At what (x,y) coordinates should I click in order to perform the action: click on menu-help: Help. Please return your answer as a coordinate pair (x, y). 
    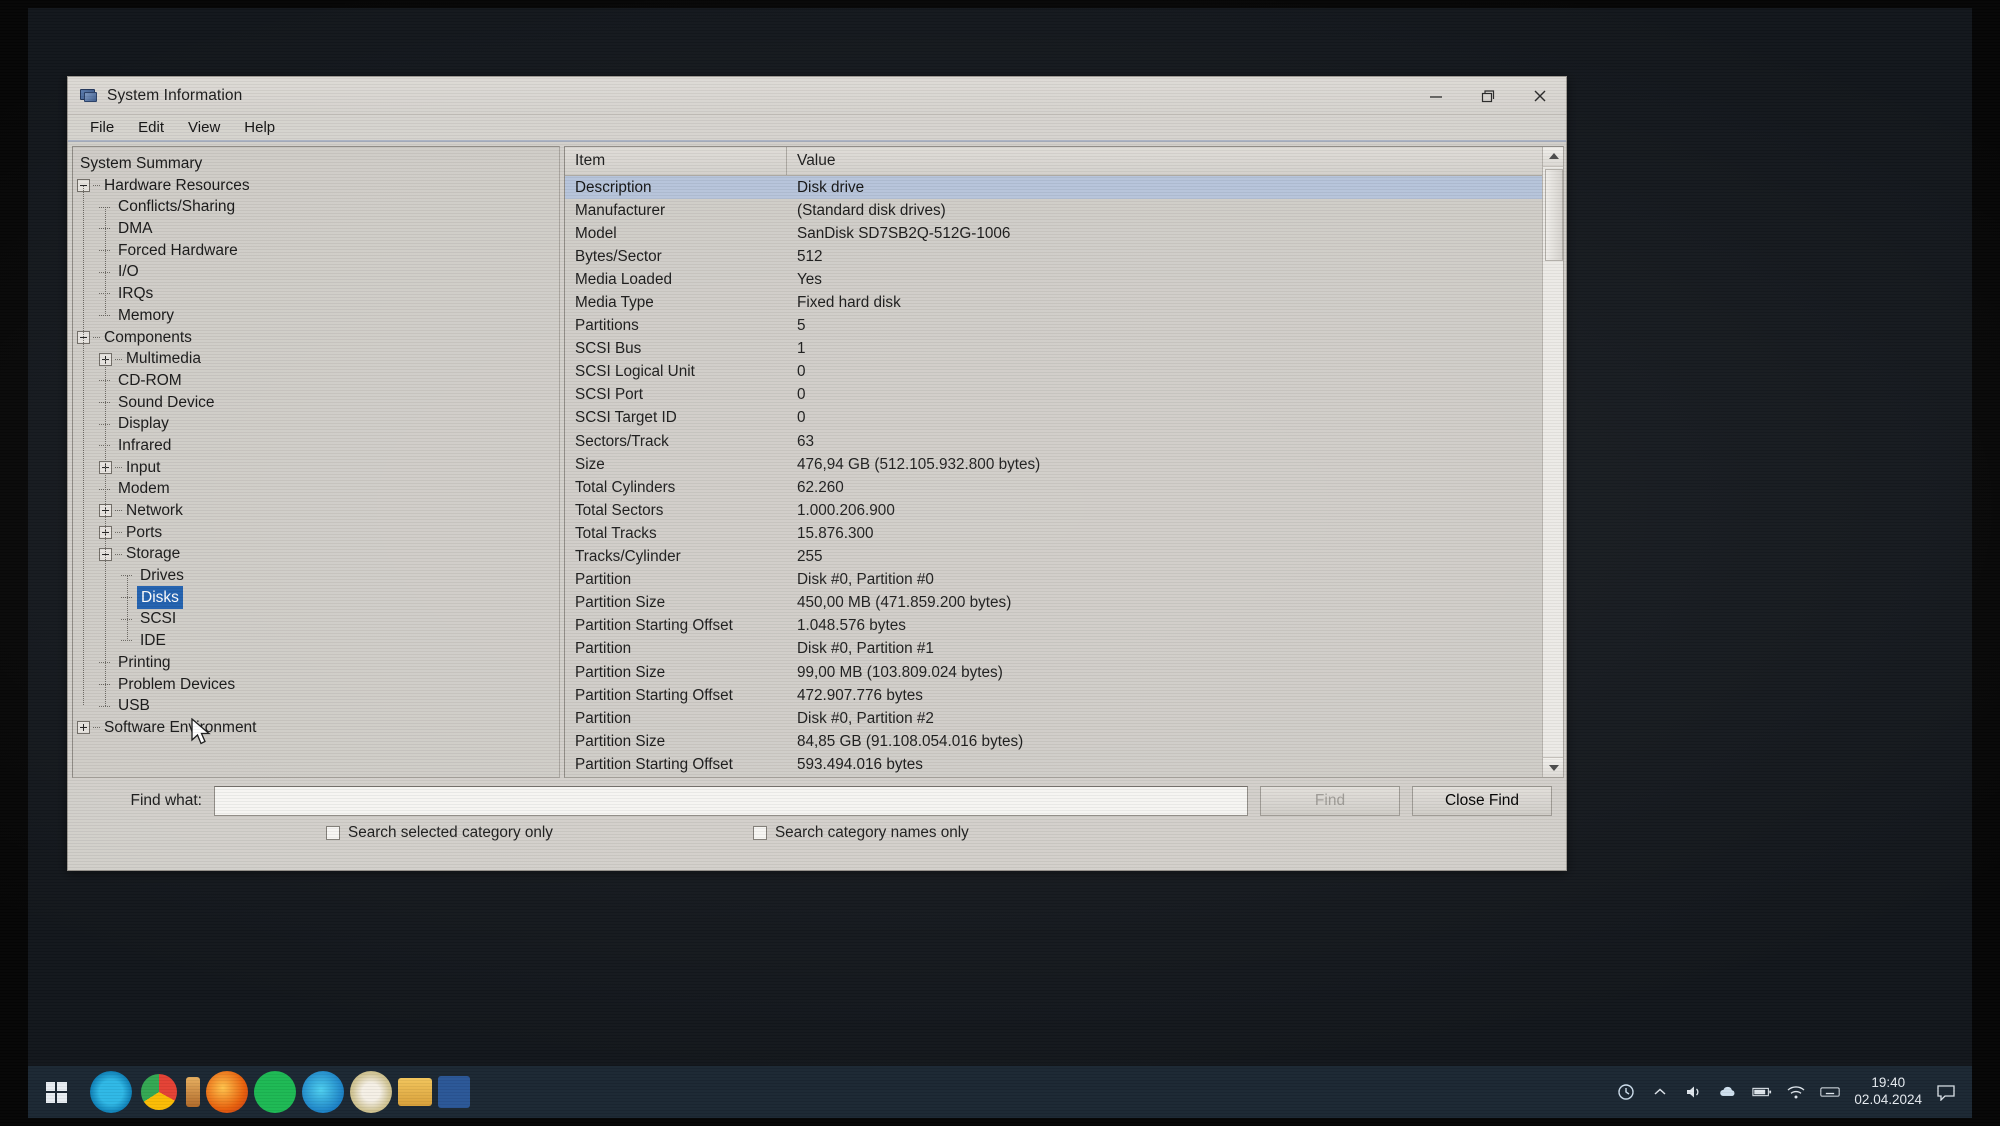
    Looking at the image, I should click on (259, 127).